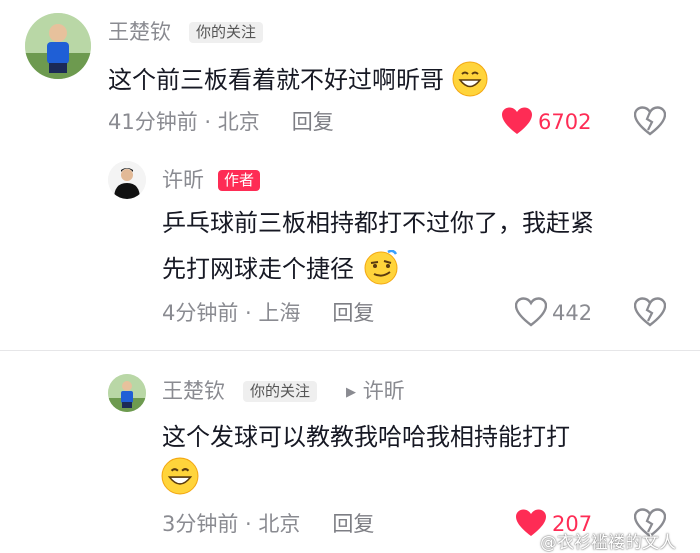 Image resolution: width=700 pixels, height=553 pixels. What do you see at coordinates (351, 392) in the screenshot?
I see `reply-arrow-icon: ▶` at bounding box center [351, 392].